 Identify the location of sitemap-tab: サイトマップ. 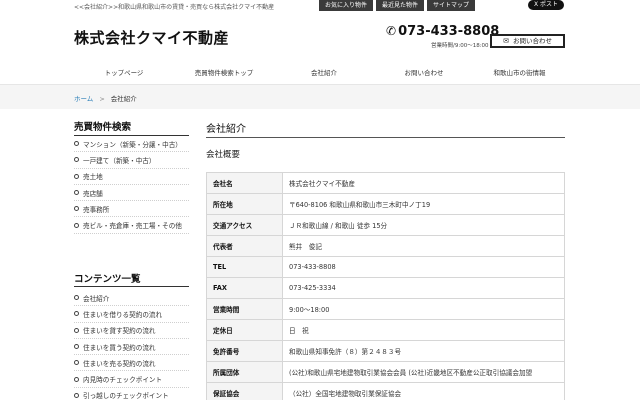
(451, 5).